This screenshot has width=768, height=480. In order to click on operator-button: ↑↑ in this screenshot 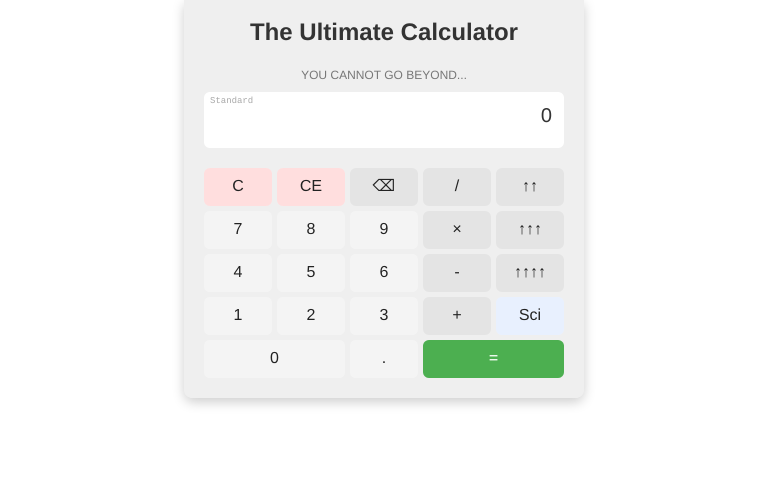, I will do `click(530, 187)`.